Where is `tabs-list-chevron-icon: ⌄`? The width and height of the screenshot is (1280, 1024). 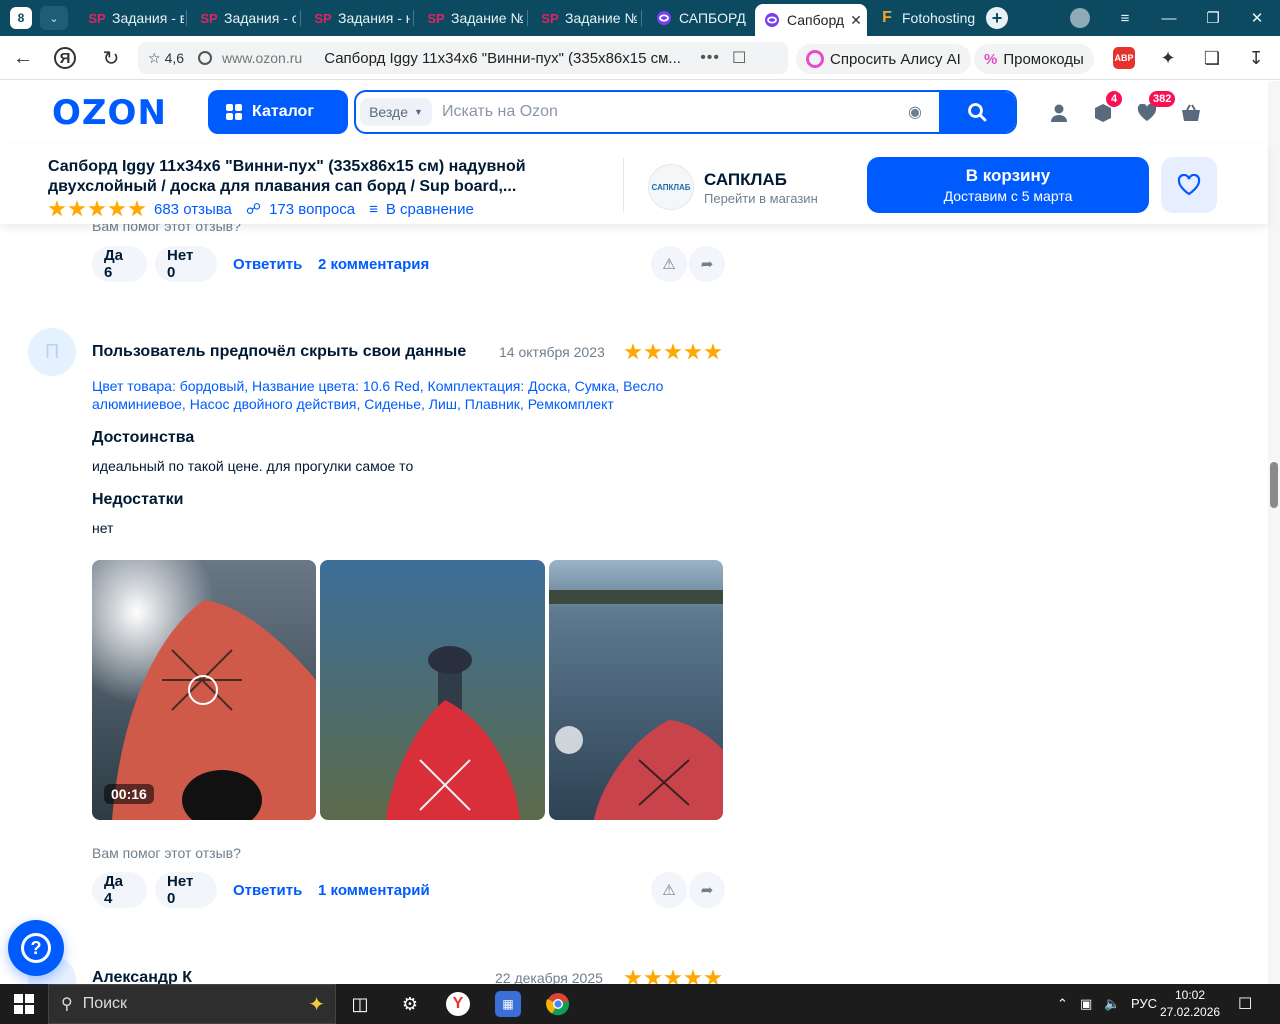
tabs-list-chevron-icon: ⌄ is located at coordinates (54, 18).